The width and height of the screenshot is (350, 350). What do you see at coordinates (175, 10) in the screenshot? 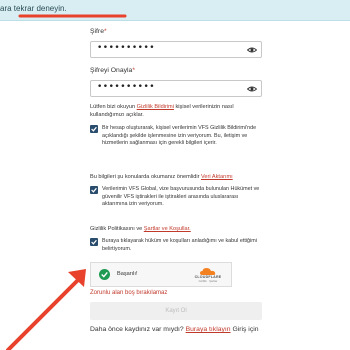
I see `alert-banner: ara tekrar deneyin.` at bounding box center [175, 10].